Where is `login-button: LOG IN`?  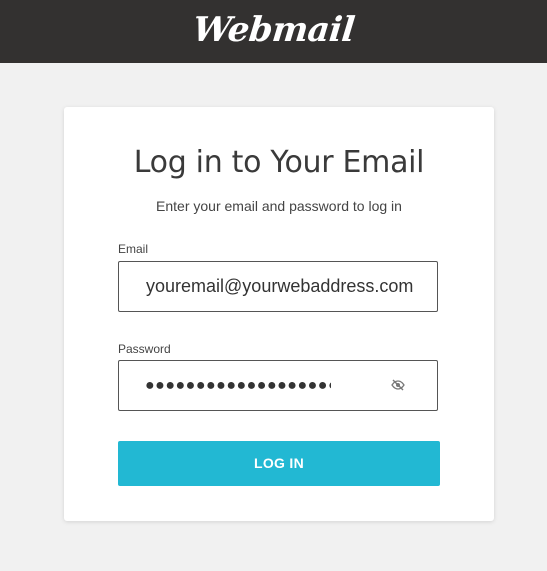 login-button: LOG IN is located at coordinates (279, 463).